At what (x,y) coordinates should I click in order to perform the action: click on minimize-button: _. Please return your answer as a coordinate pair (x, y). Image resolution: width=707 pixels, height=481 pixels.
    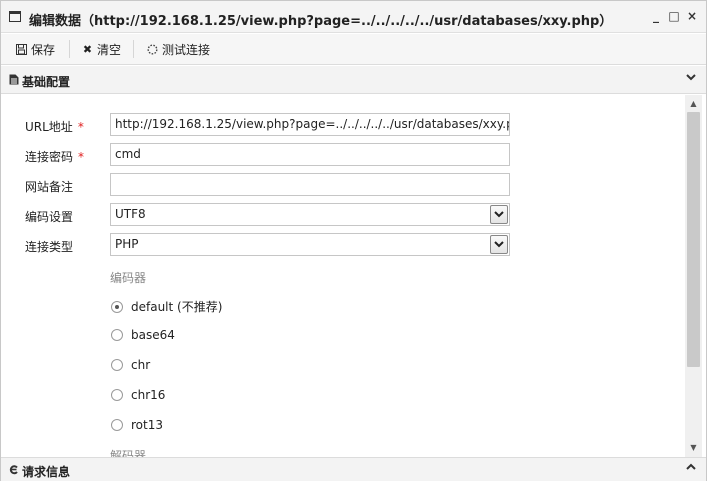
    Looking at the image, I should click on (656, 16).